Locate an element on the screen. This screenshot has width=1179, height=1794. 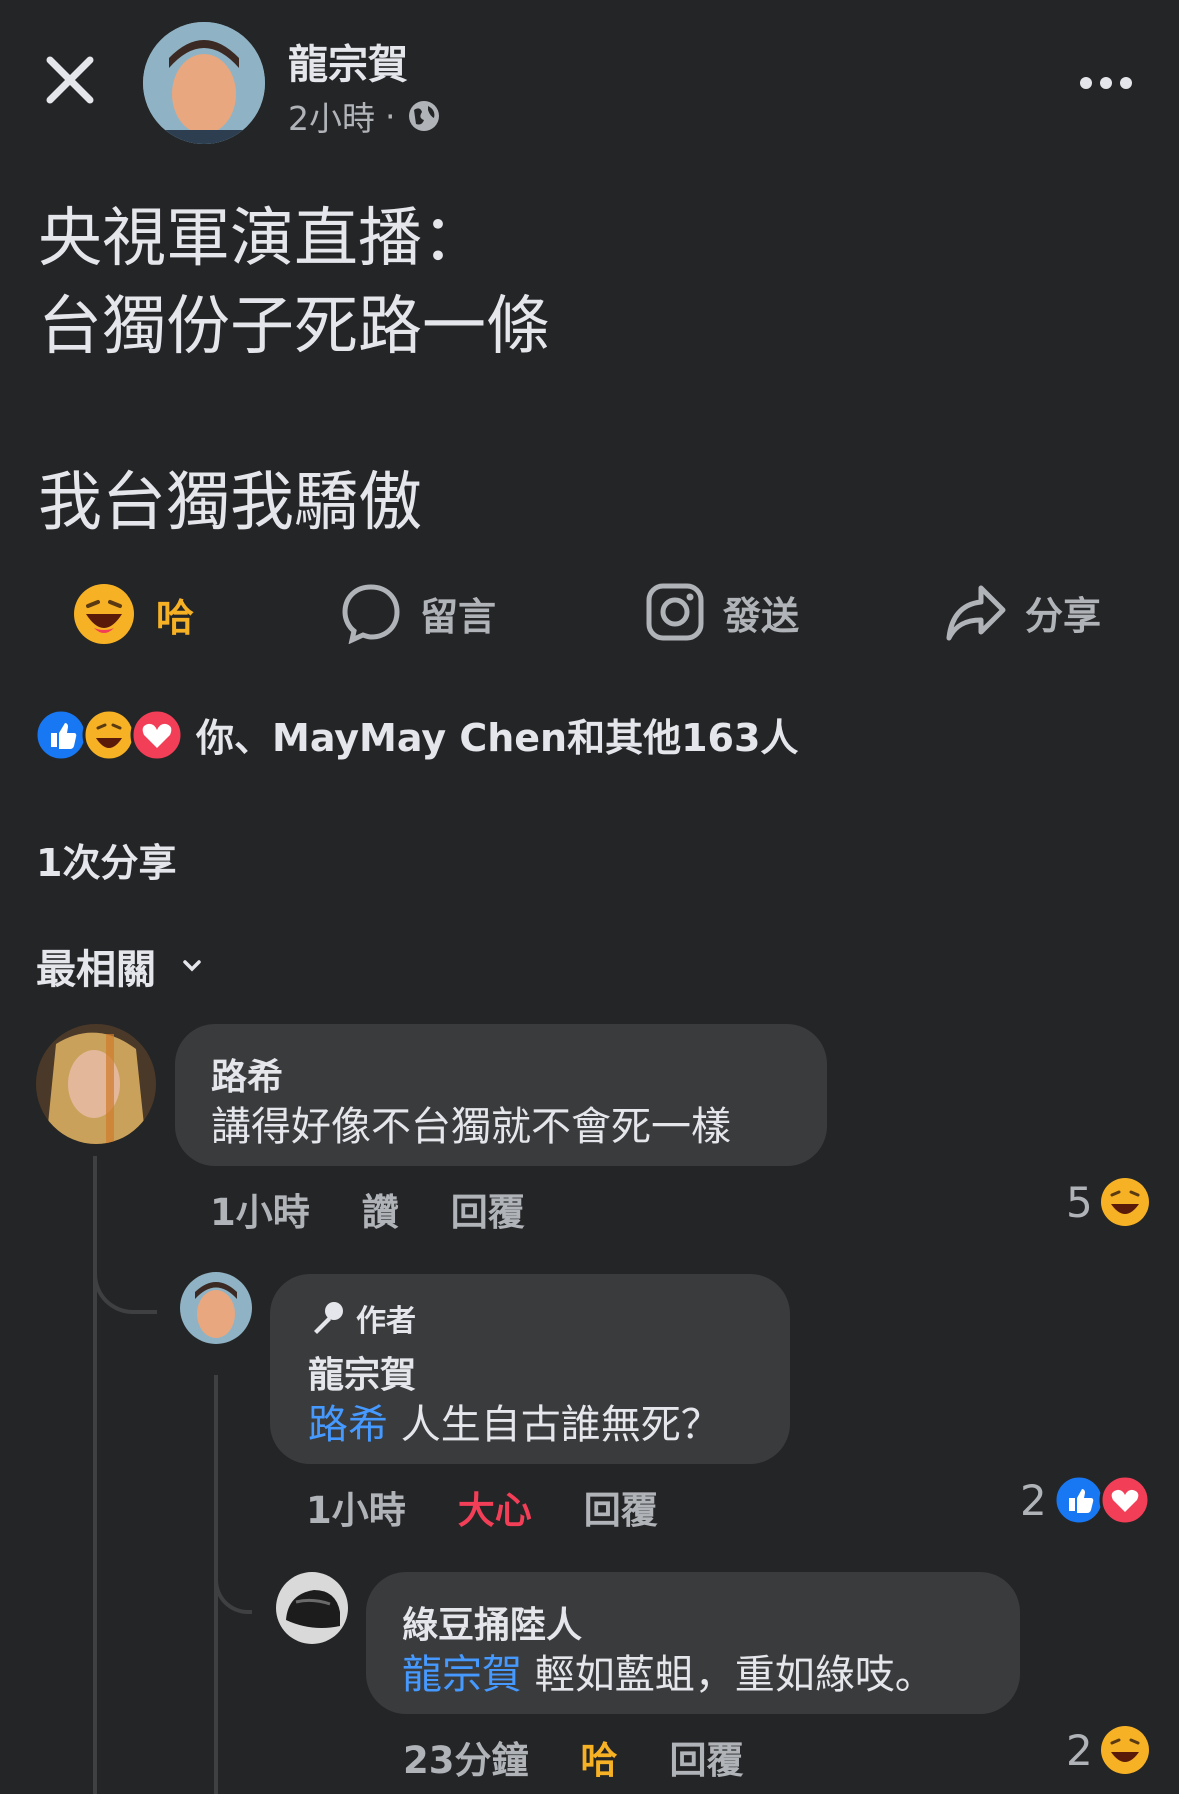
sort-dropdown: 最相關 is located at coordinates (119, 966).